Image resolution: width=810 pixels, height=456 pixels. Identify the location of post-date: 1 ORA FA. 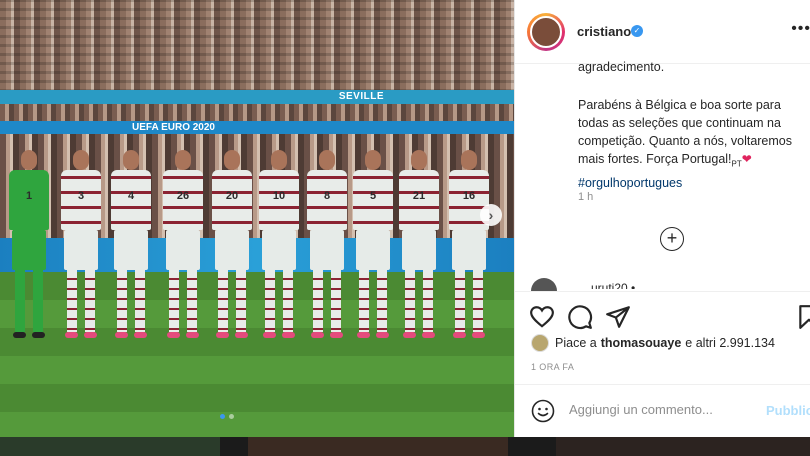
(552, 367).